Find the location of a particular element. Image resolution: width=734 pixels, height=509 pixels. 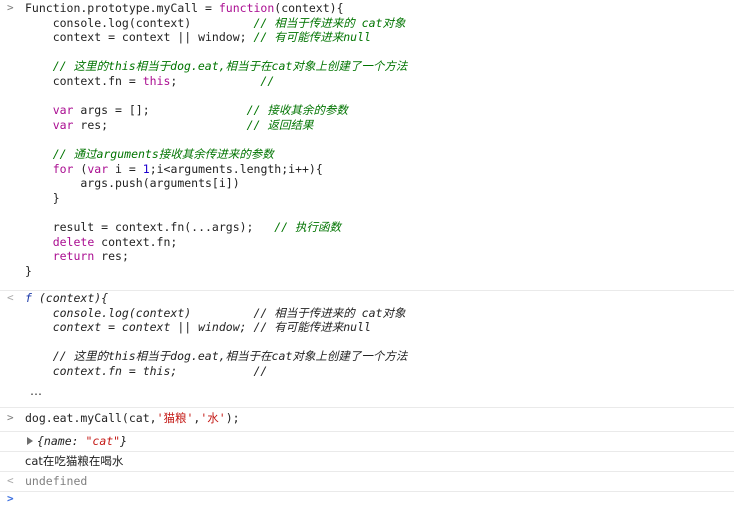

code-token: '猫粮' is located at coordinates (175, 418).